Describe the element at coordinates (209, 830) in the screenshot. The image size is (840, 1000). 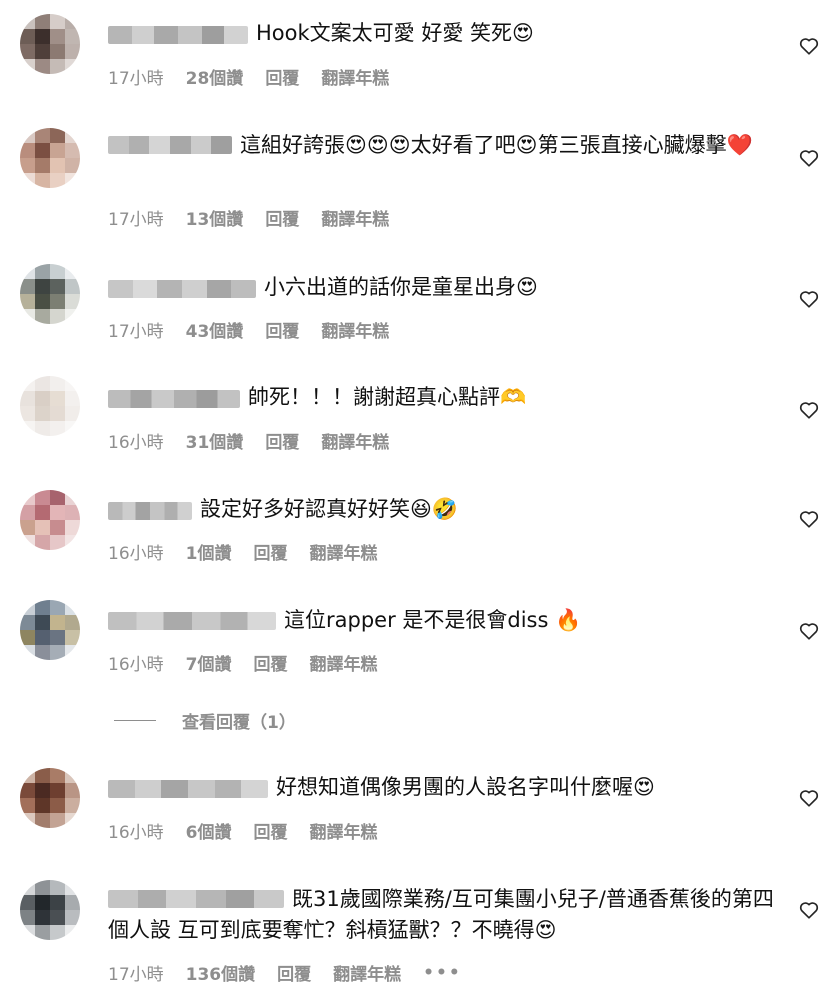
I see `likes-count: 6個讚` at that location.